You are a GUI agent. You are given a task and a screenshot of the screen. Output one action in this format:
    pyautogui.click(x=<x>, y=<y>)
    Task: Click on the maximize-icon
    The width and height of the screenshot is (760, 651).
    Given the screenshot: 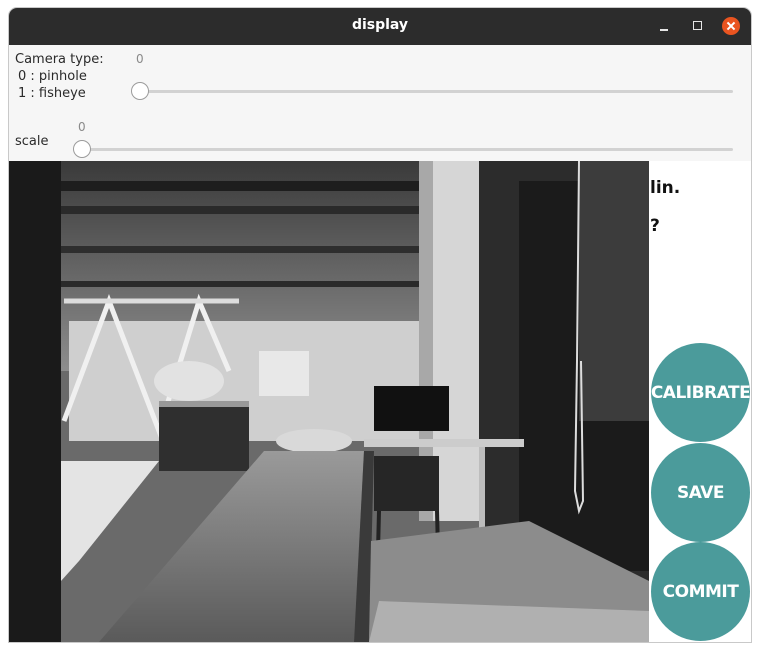 What is the action you would take?
    pyautogui.click(x=698, y=26)
    